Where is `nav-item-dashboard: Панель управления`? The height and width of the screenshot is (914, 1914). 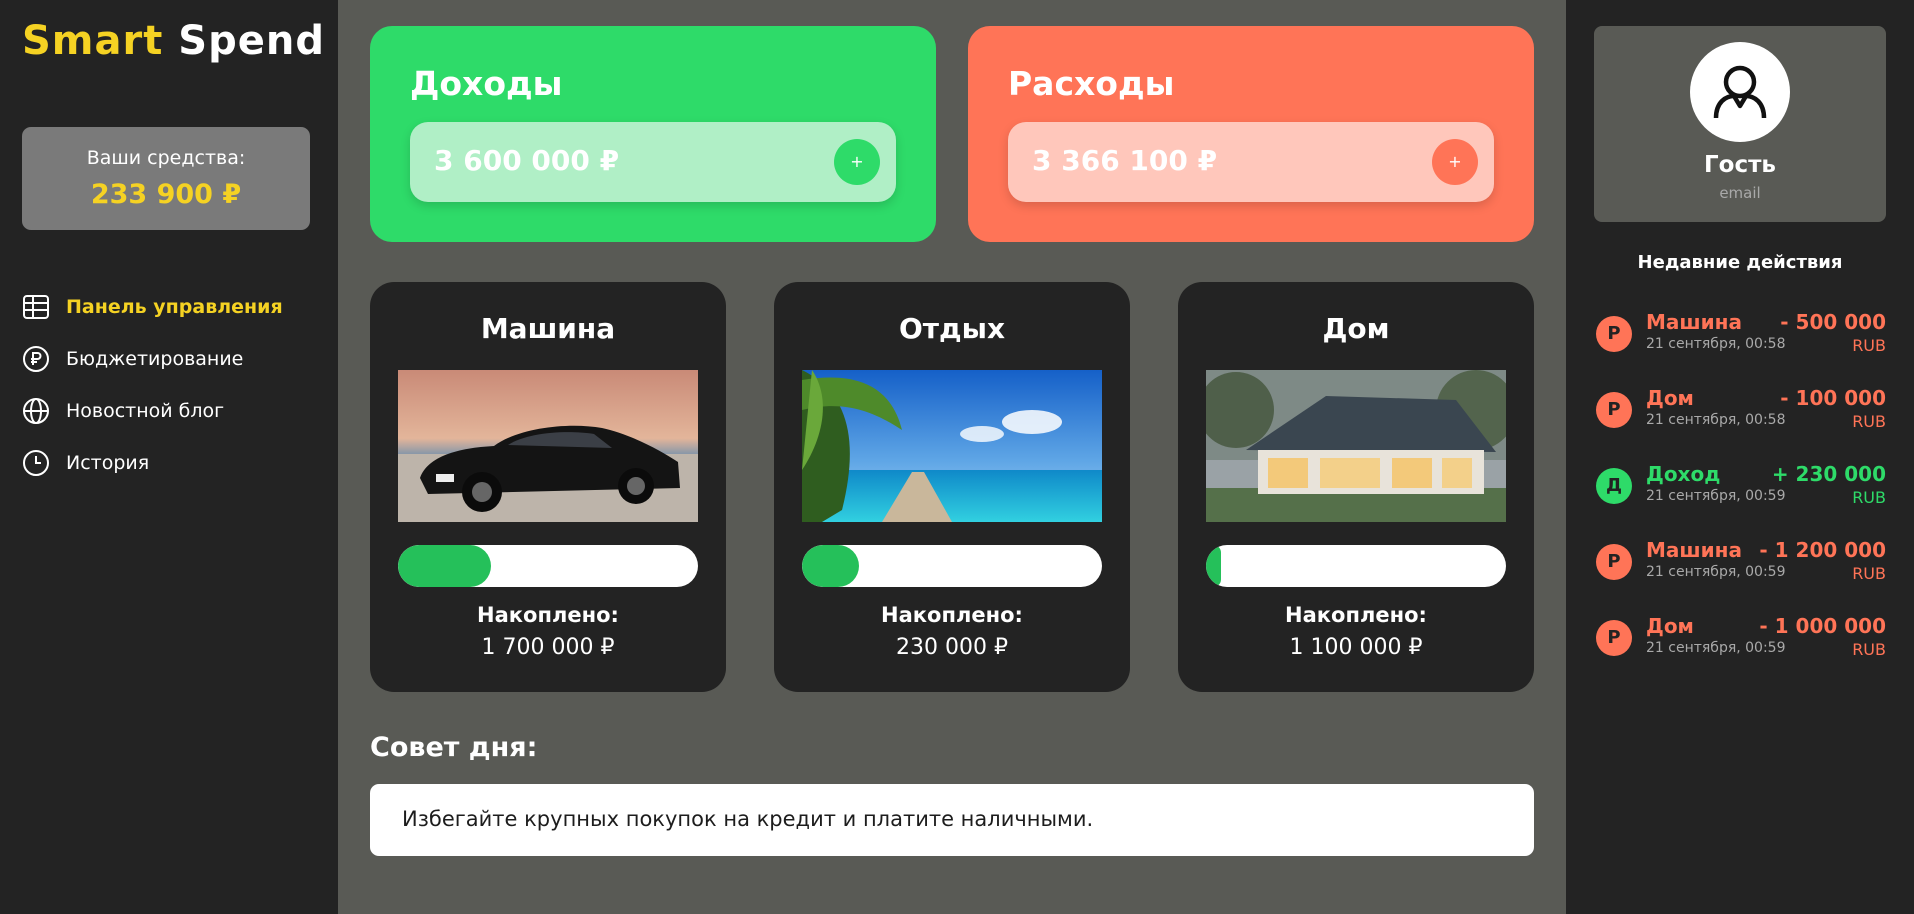 nav-item-dashboard: Панель управления is located at coordinates (152, 307).